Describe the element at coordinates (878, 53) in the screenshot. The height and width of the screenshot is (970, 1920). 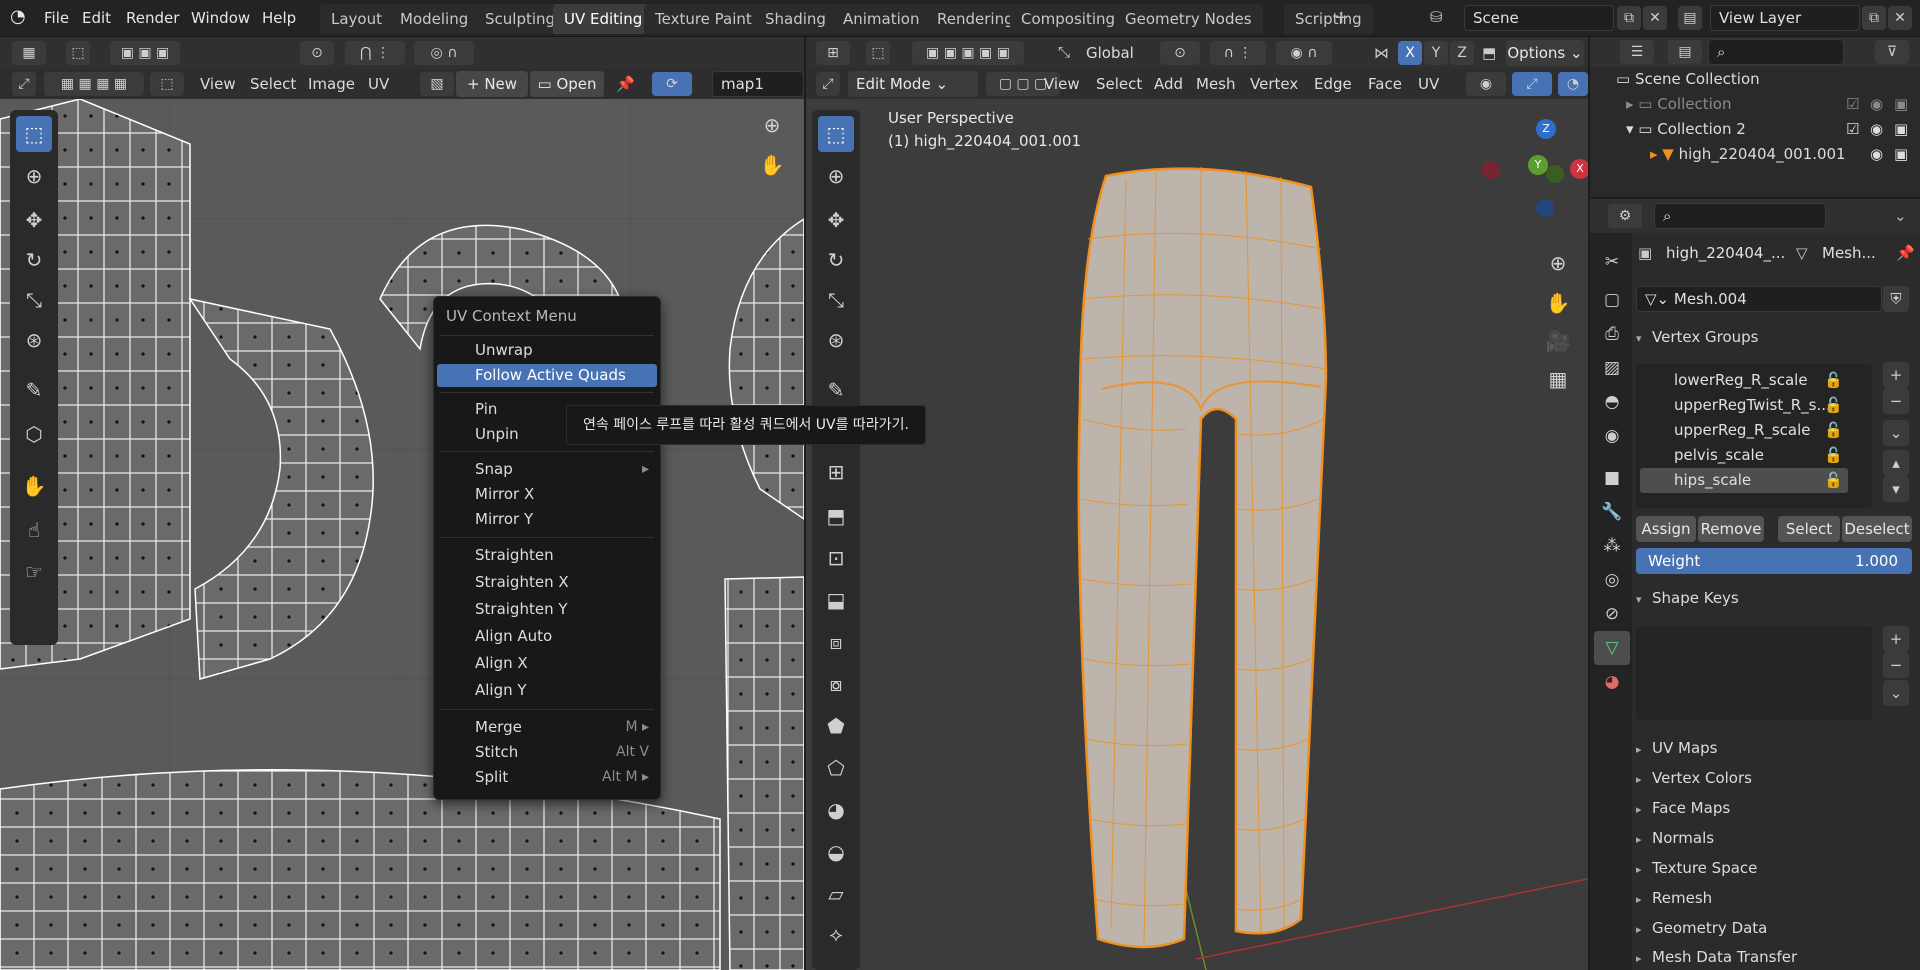
I see `viewport-select-icon: ⬚` at that location.